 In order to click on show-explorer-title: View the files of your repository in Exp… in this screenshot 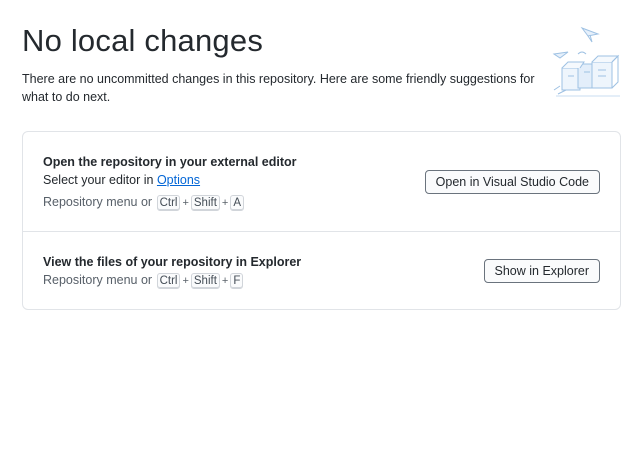, I will do `click(172, 262)`.